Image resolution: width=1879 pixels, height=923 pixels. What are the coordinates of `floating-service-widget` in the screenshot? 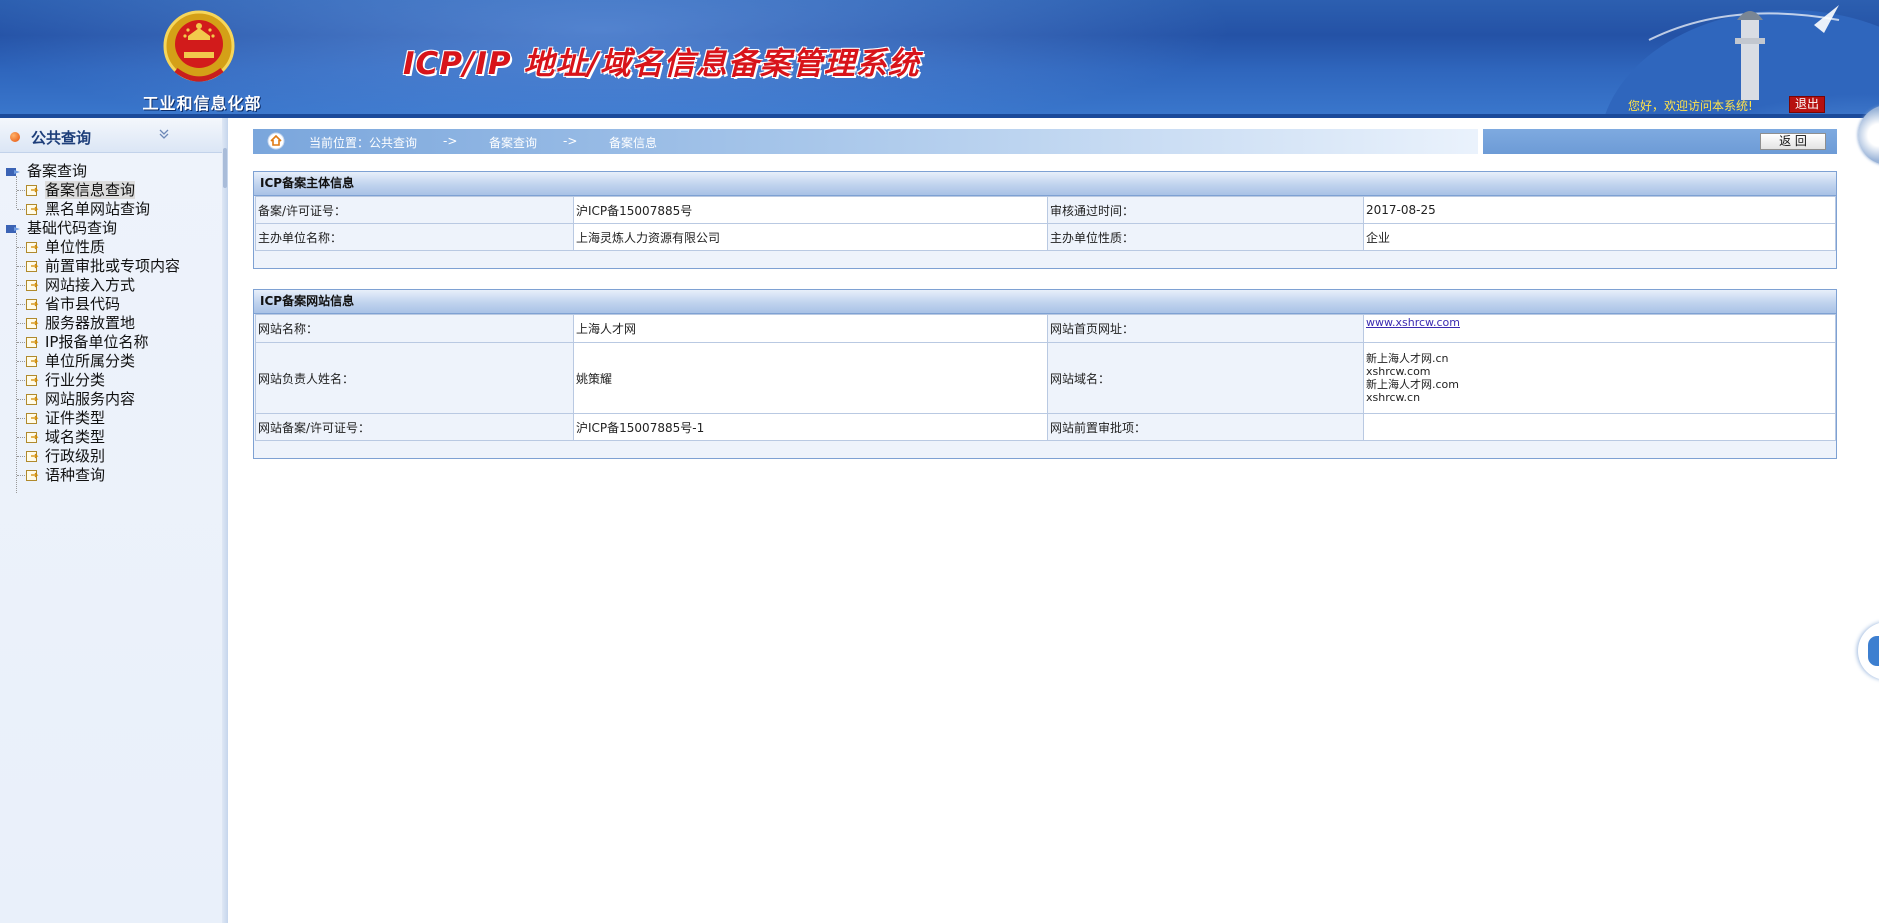 It's located at (1868, 651).